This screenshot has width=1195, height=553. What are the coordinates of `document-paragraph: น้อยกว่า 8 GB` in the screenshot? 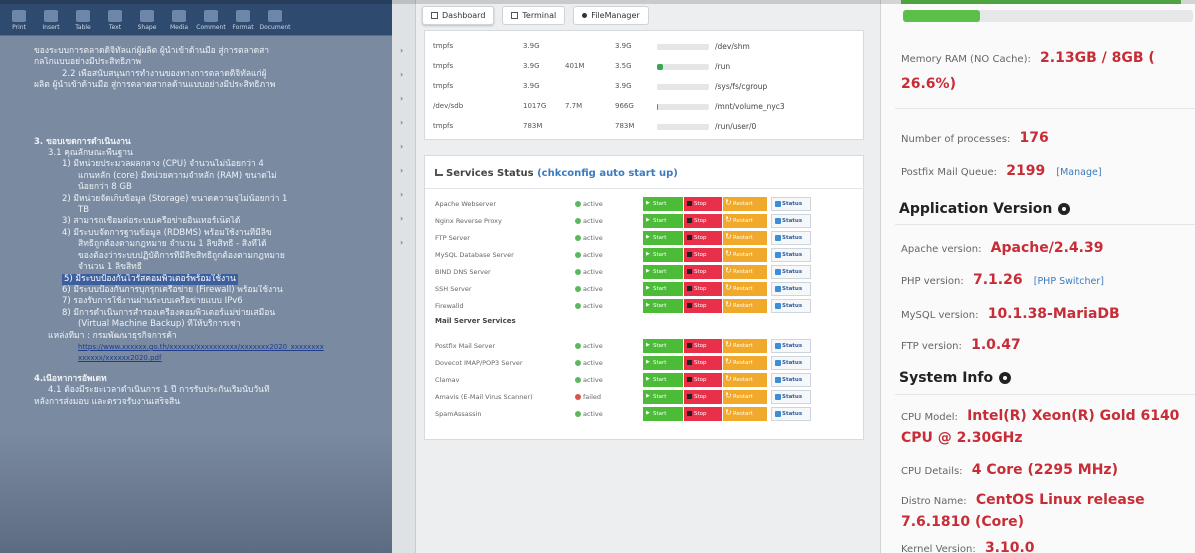 It's located at (105, 187).